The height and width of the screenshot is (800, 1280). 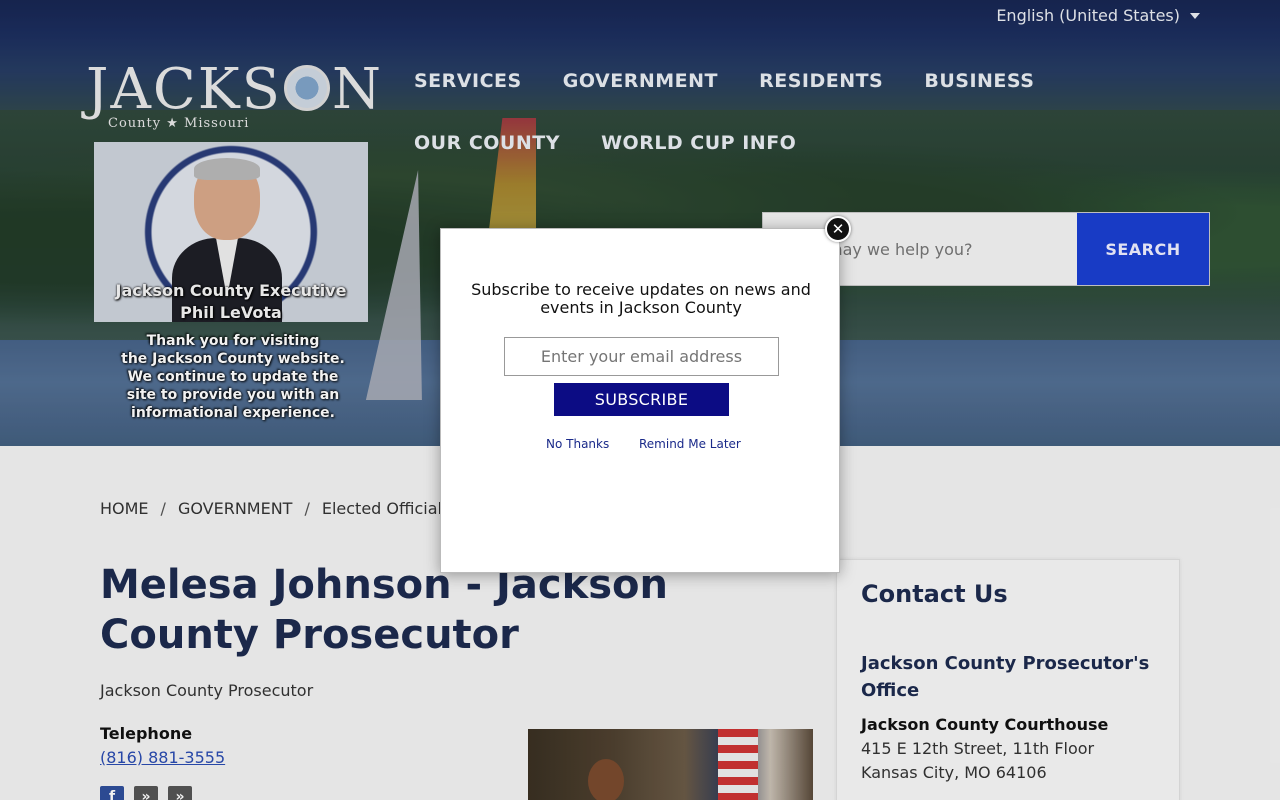 What do you see at coordinates (690, 444) in the screenshot?
I see `remind-me-later-link: Remind Me Later` at bounding box center [690, 444].